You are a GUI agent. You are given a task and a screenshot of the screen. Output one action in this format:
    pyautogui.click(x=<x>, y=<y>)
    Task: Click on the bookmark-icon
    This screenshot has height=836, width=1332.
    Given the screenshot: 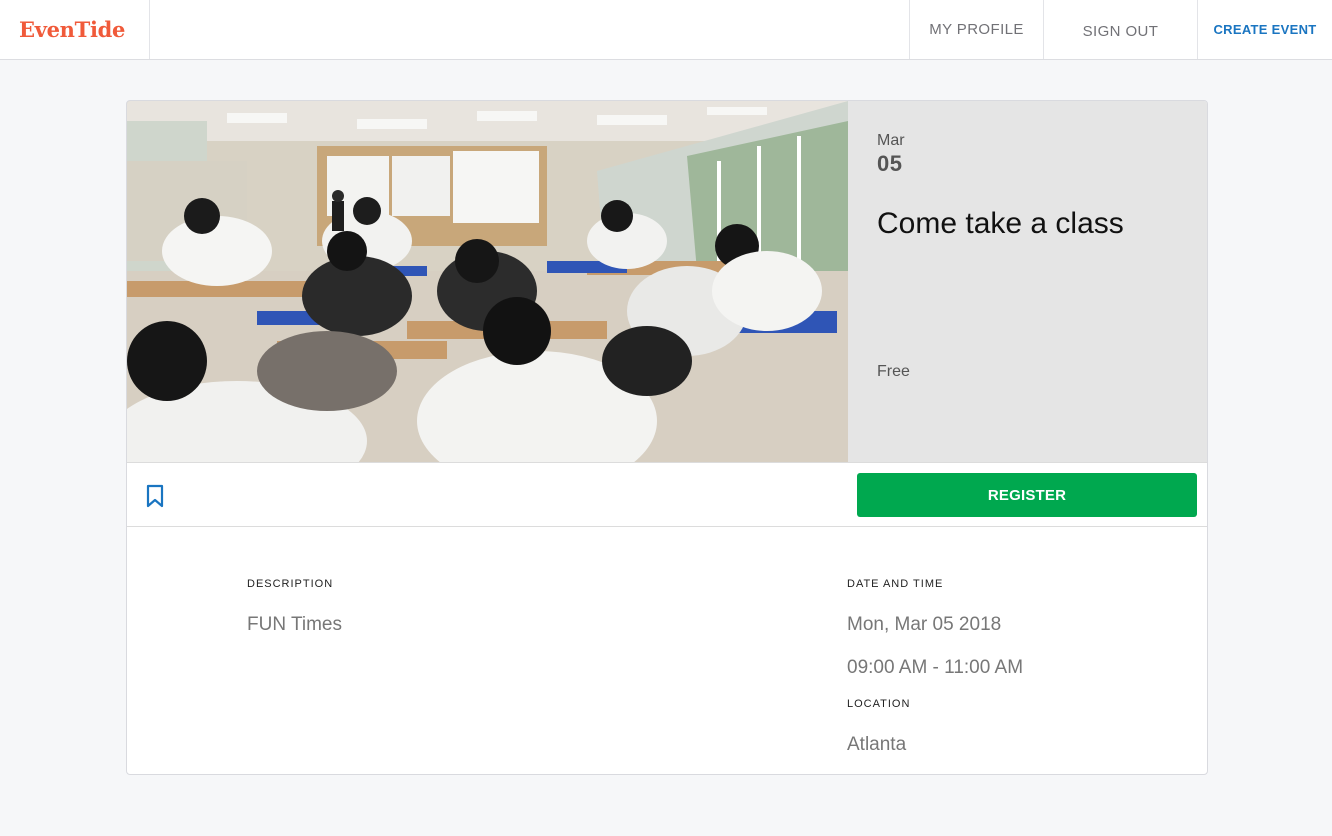 What is the action you would take?
    pyautogui.click(x=155, y=496)
    